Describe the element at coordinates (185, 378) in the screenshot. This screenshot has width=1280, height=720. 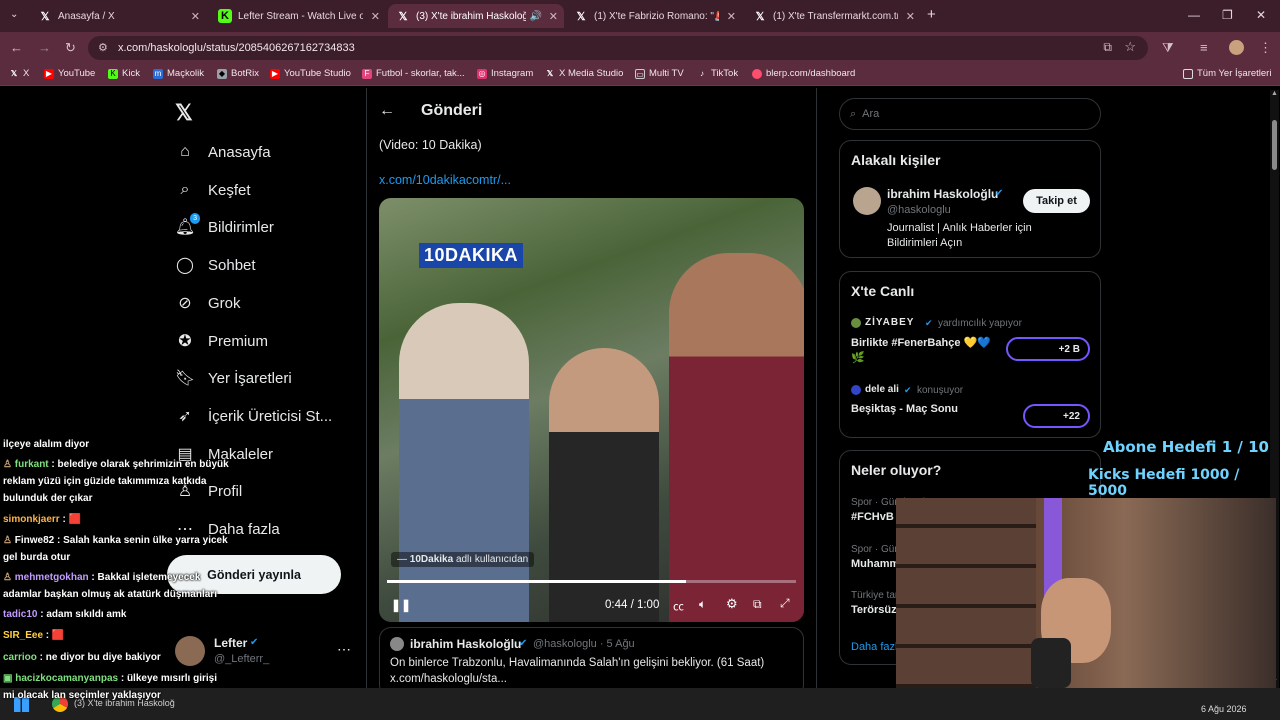
I see `bookmark-icon: 🔖︎` at that location.